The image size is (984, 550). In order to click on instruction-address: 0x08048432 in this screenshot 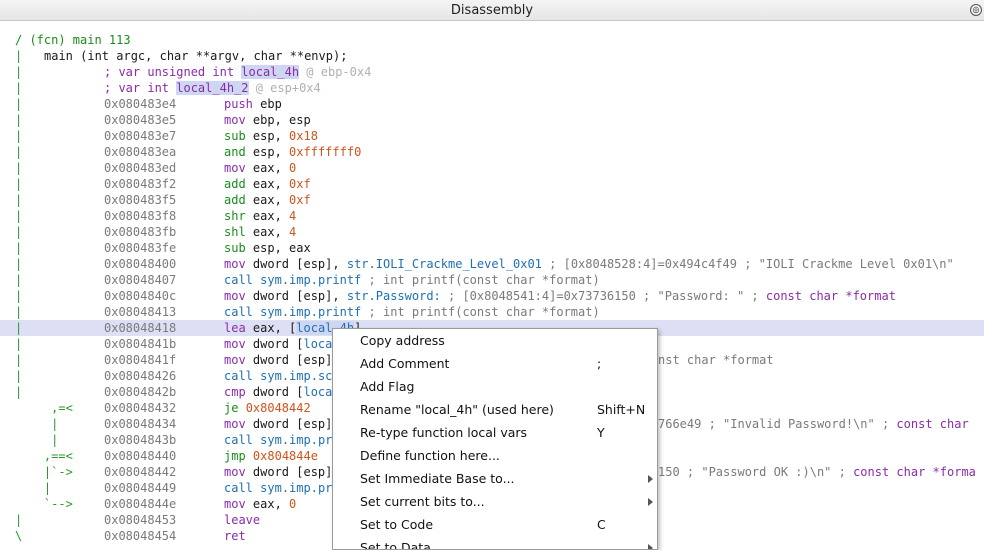, I will do `click(140, 408)`.